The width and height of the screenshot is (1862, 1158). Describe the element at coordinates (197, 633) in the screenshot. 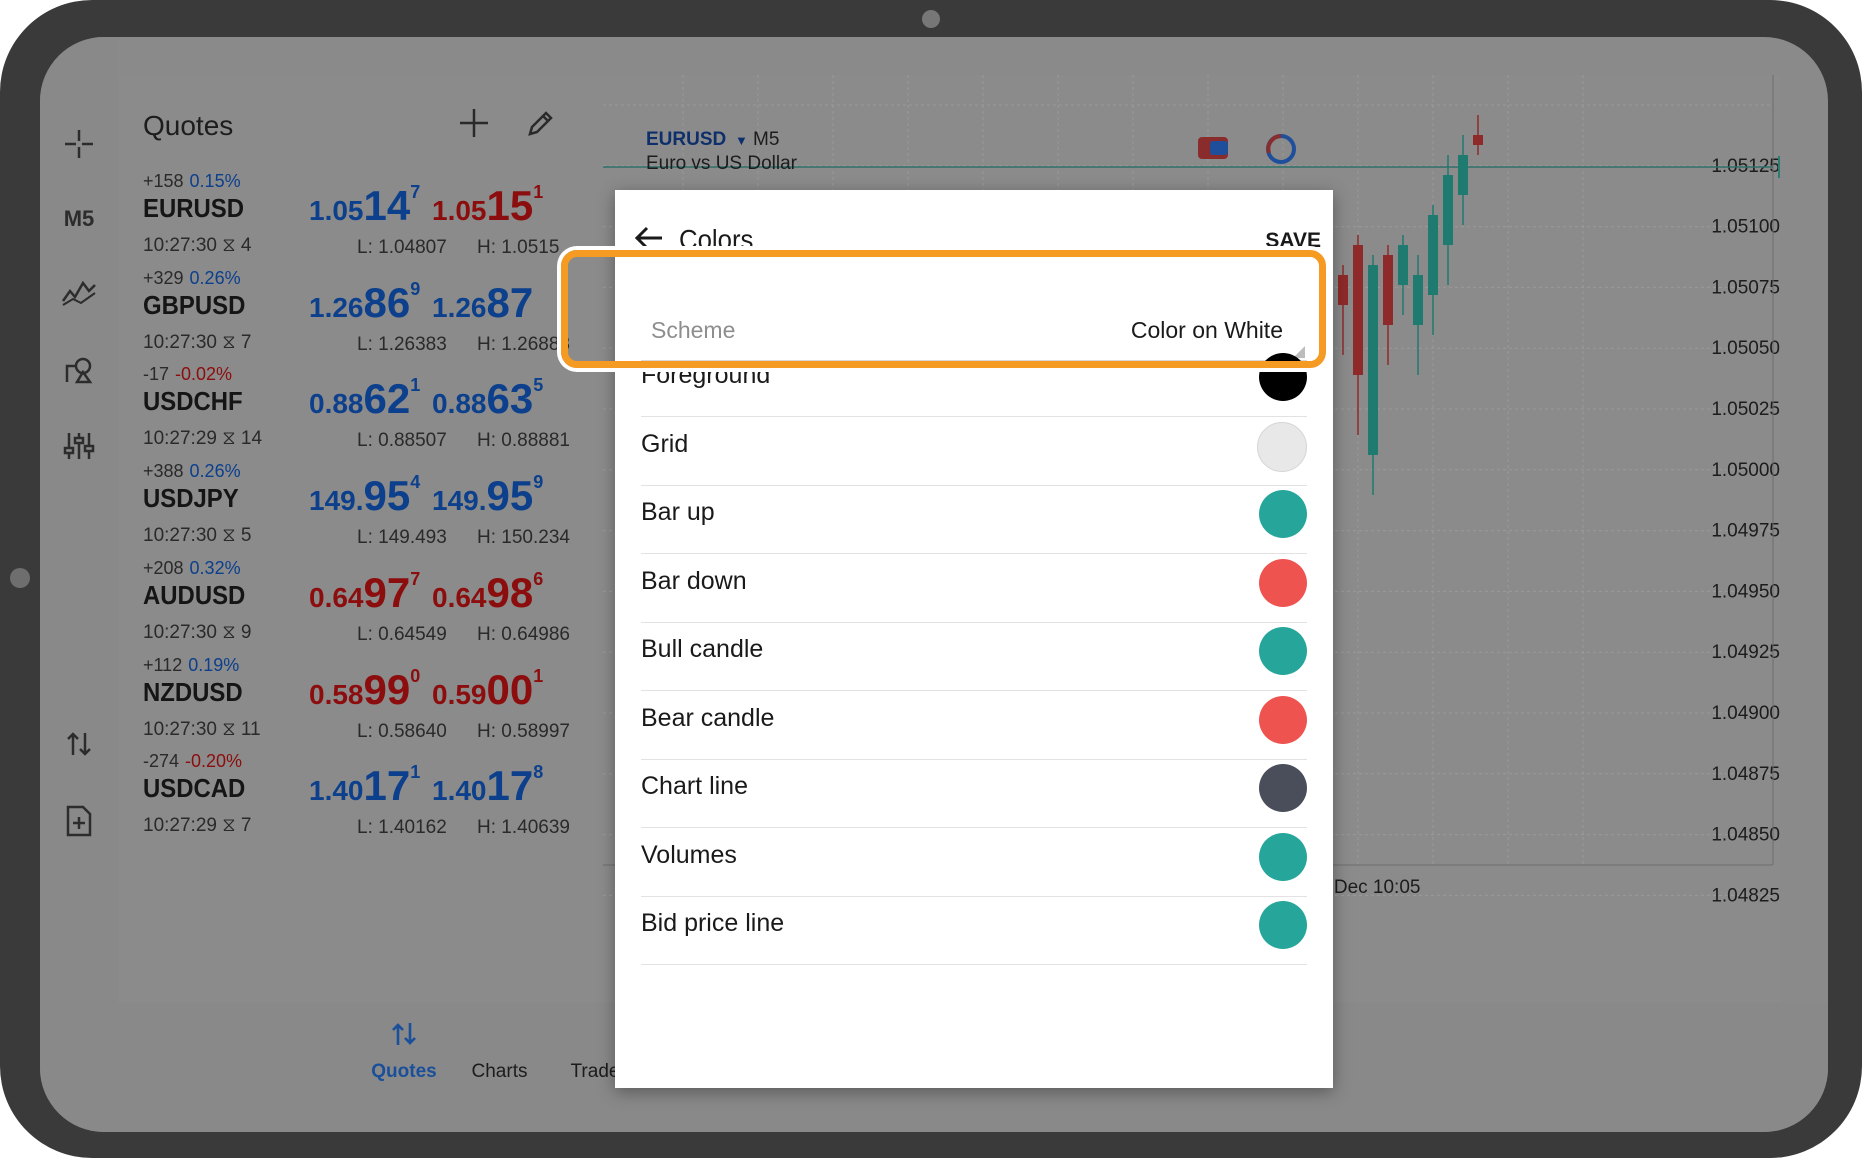

I see `quote-time: 10:27:30 ⧖ 9` at that location.